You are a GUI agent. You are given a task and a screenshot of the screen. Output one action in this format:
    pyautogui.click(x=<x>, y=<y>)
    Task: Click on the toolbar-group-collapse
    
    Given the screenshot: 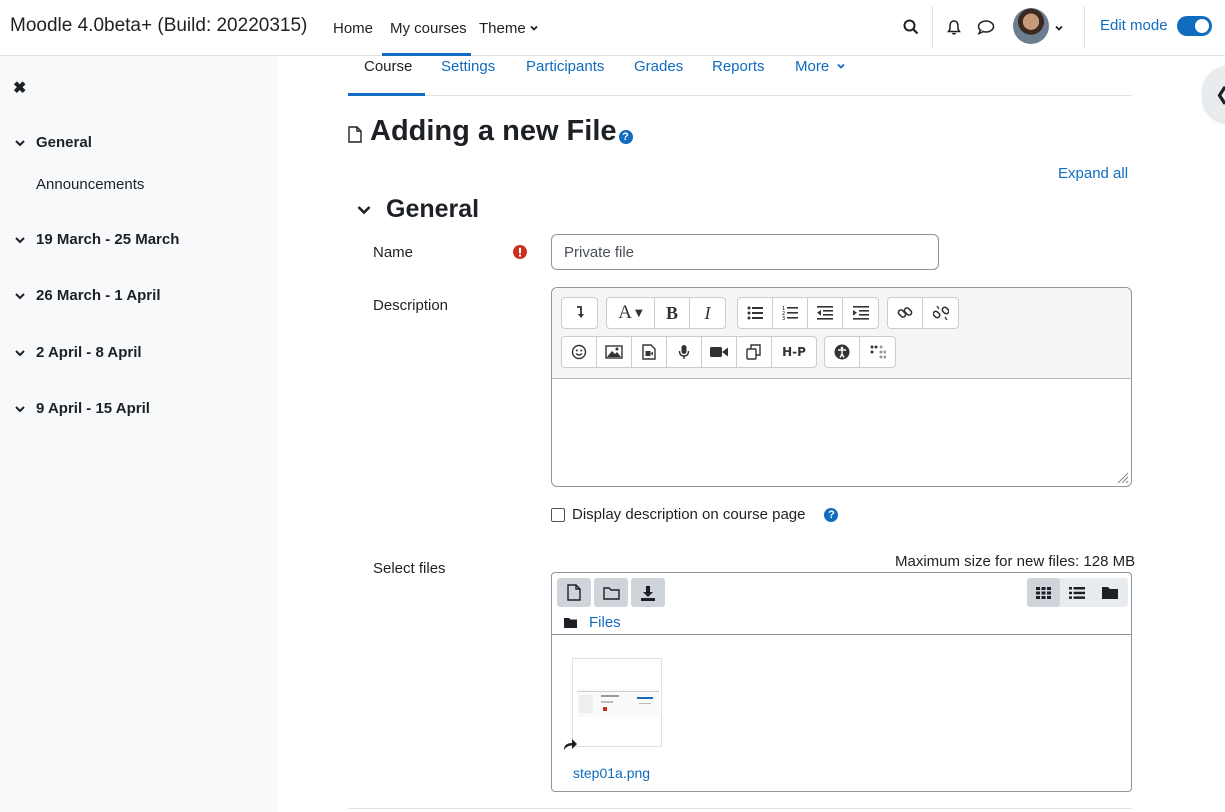 What is the action you would take?
    pyautogui.click(x=579, y=313)
    